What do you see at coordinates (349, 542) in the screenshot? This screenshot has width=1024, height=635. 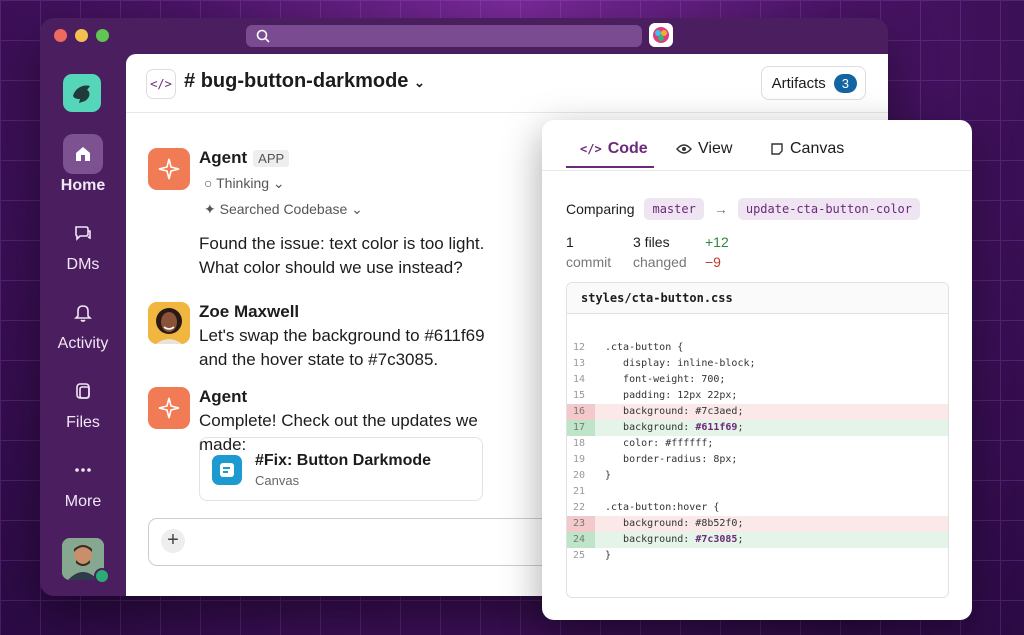 I see `message-composer: +` at bounding box center [349, 542].